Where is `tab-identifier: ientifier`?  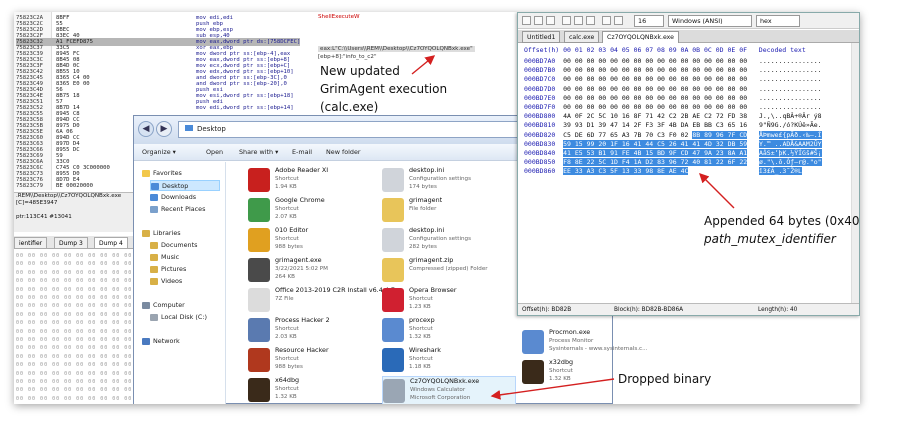
tab-identifier: ientifier is located at coordinates (31, 243).